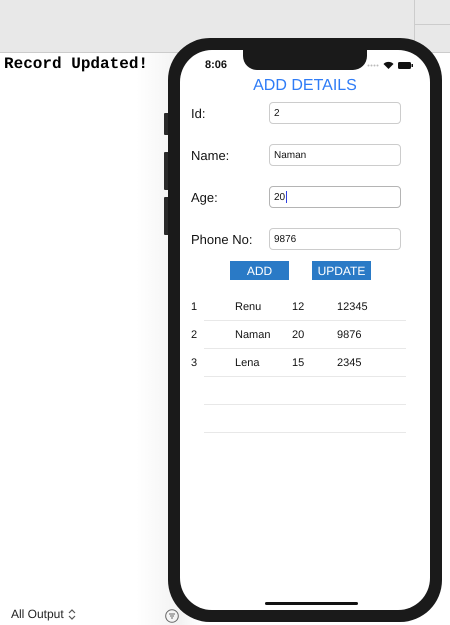  Describe the element at coordinates (287, 197) in the screenshot. I see `text-cursor` at that location.